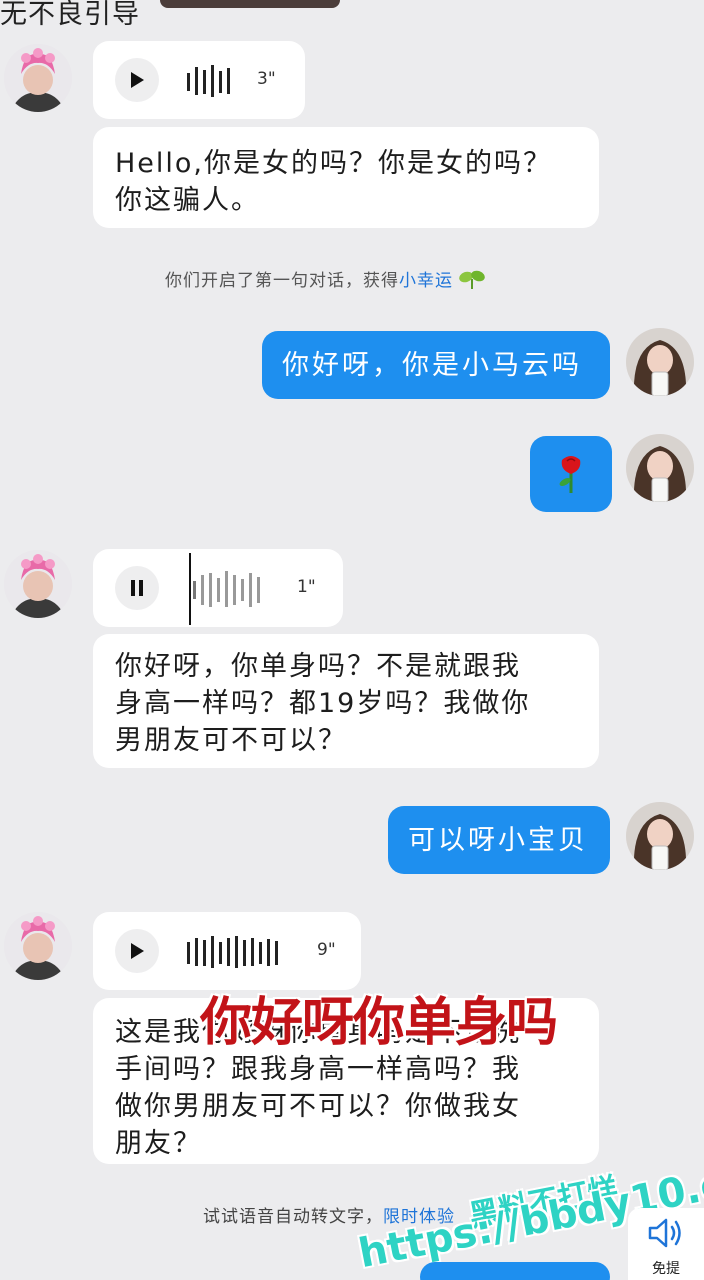 This screenshot has width=704, height=1280. I want to click on message-bubble-5: 可以呀小宝贝, so click(499, 840).